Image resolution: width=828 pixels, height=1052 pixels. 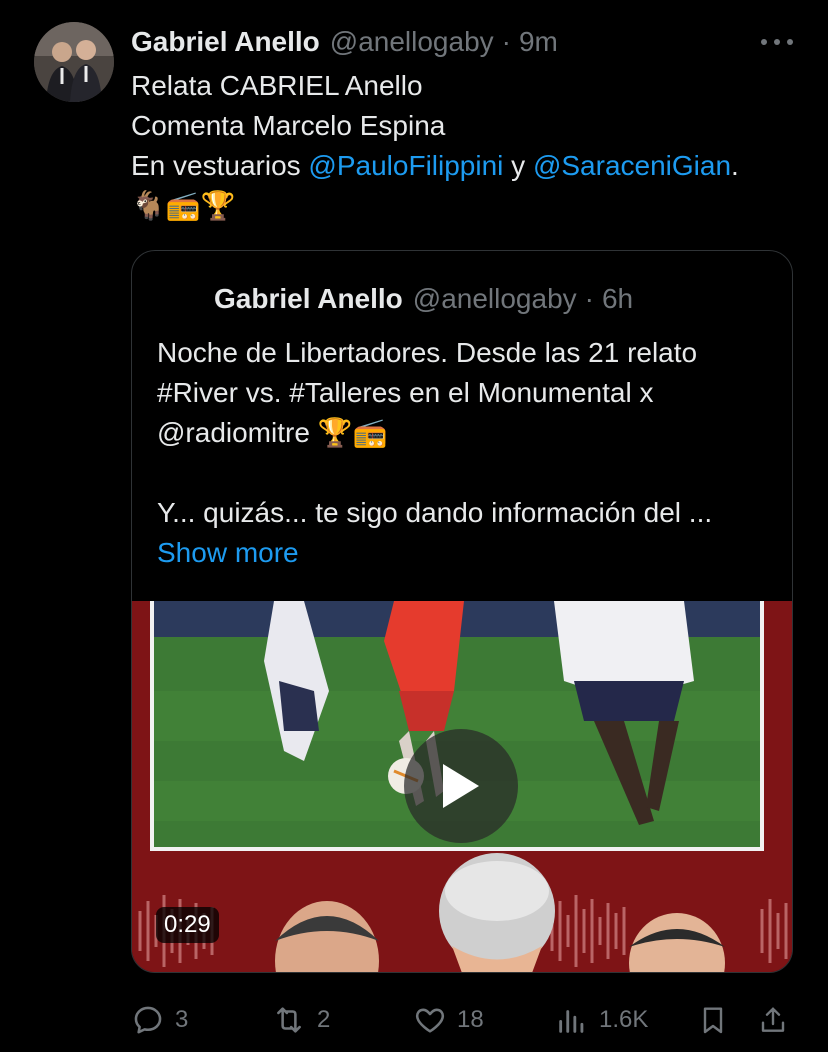 I want to click on timestamp: 9m, so click(x=538, y=42).